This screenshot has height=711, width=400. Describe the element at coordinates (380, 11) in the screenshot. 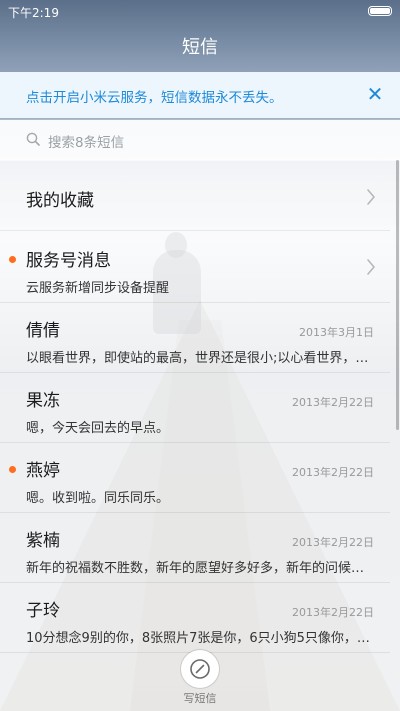

I see `battery-icon` at that location.